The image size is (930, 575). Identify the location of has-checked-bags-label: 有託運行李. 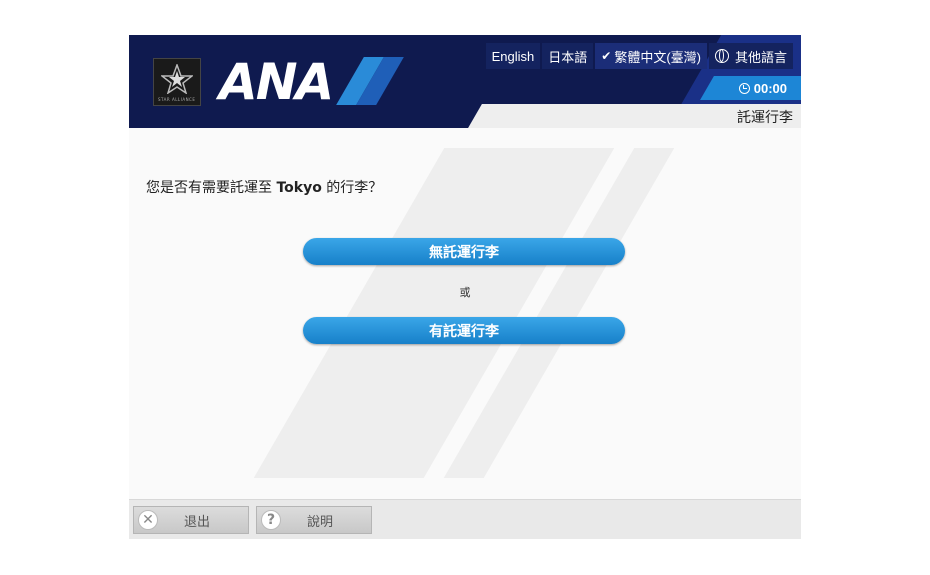
(464, 331).